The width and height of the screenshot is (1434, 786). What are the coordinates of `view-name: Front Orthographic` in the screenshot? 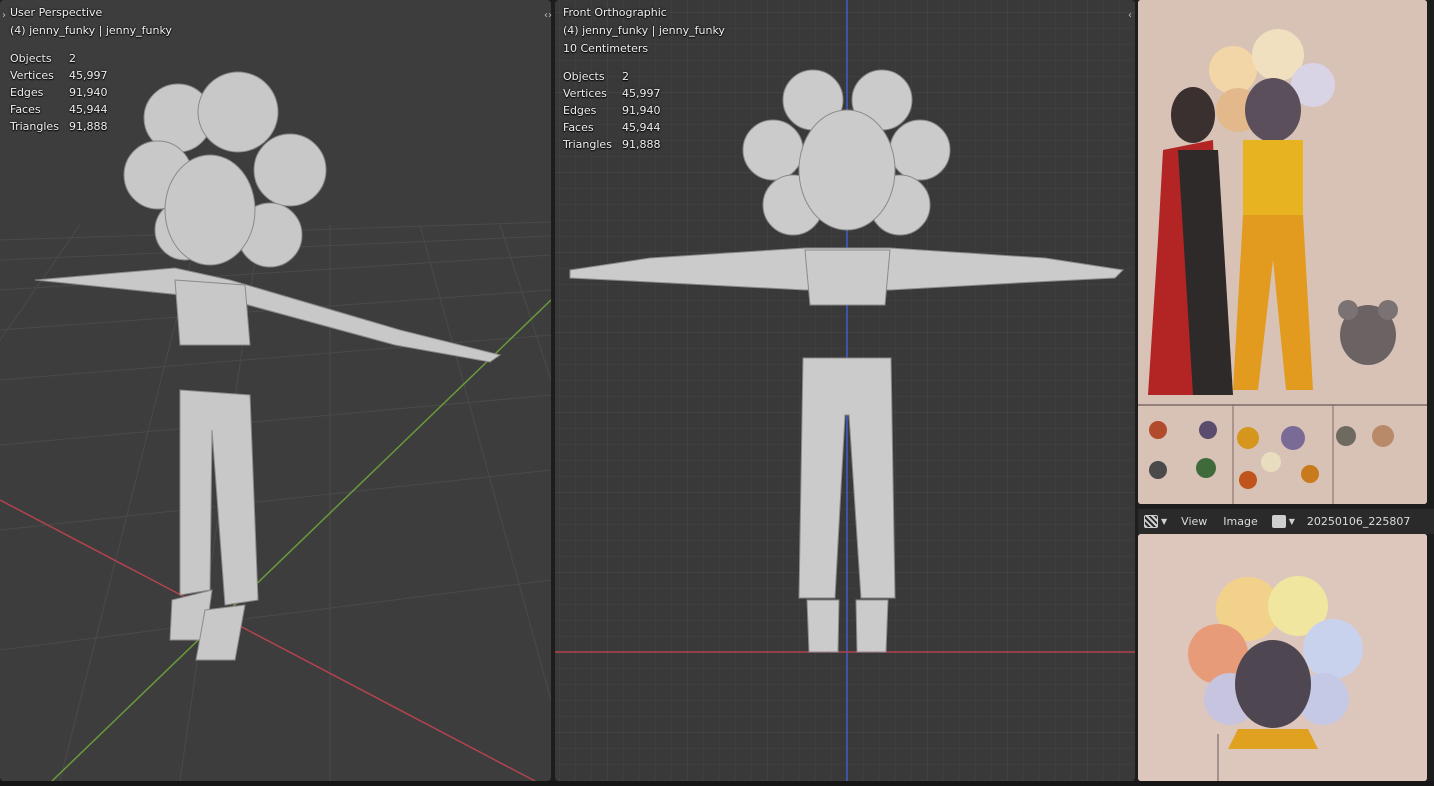 It's located at (615, 12).